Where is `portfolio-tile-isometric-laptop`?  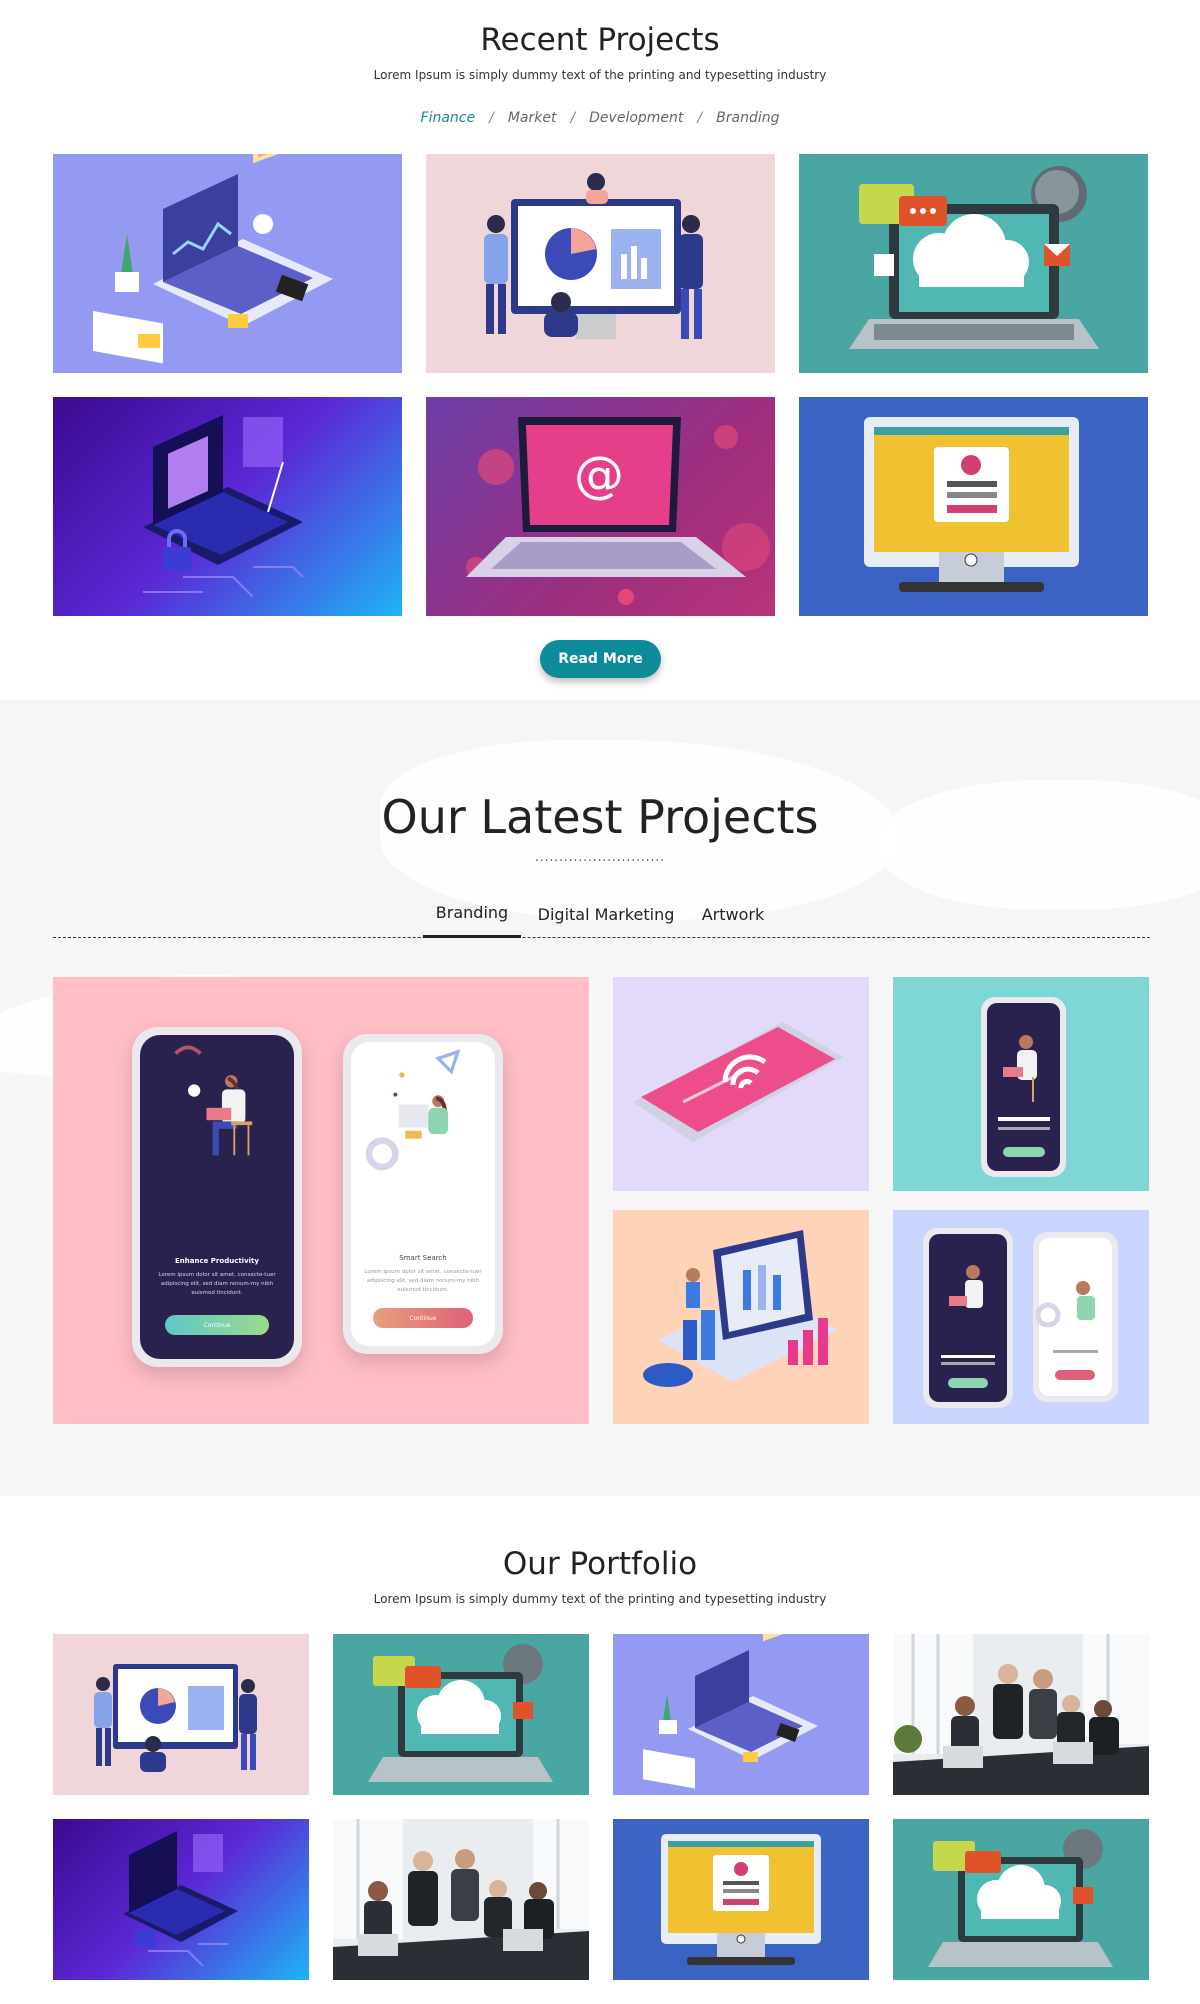
portfolio-tile-isometric-laptop is located at coordinates (741, 1714).